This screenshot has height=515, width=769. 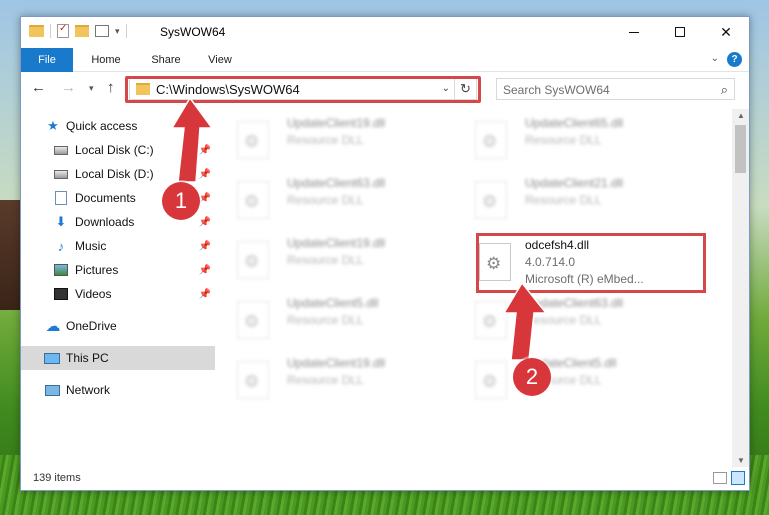 What do you see at coordinates (724, 90) in the screenshot?
I see `search-icon: ⌕` at bounding box center [724, 90].